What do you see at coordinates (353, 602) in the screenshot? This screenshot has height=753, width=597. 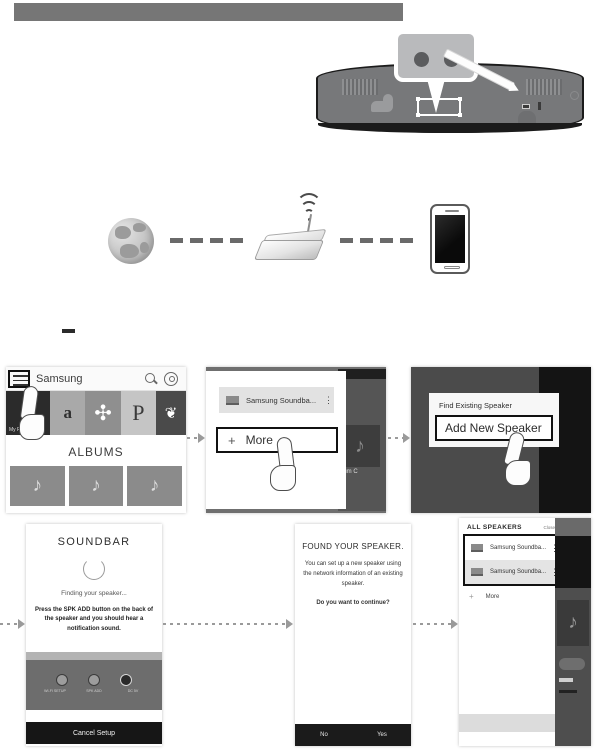 I see `dialog-question: Do you want to continue?` at bounding box center [353, 602].